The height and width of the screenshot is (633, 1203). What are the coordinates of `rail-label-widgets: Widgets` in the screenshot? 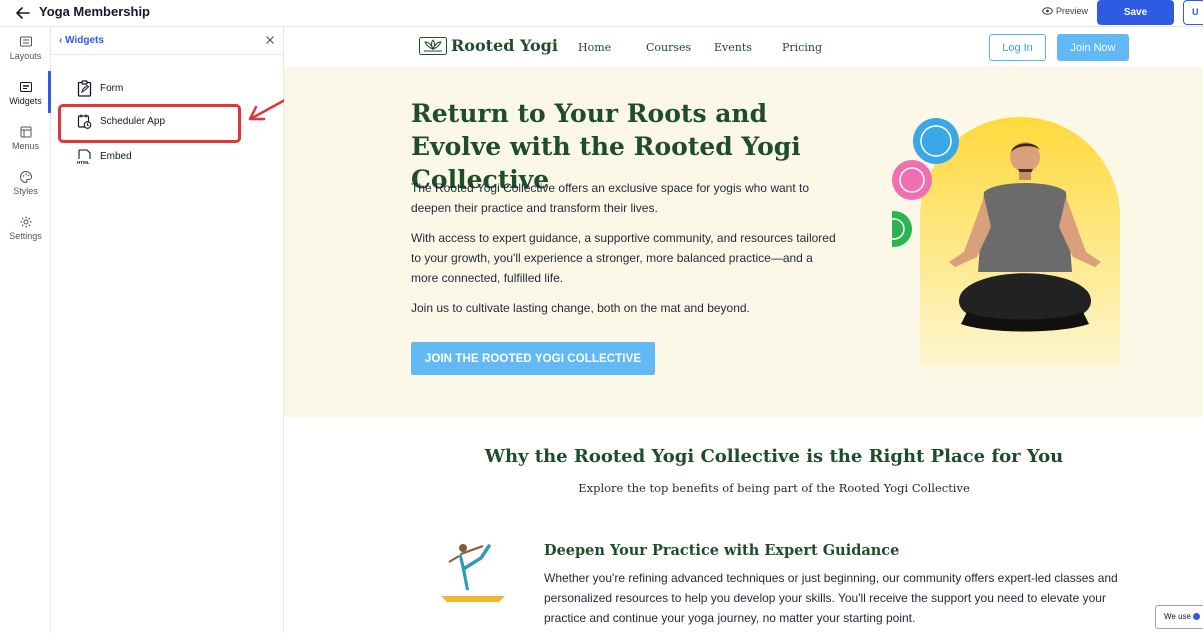 It's located at (25, 101).